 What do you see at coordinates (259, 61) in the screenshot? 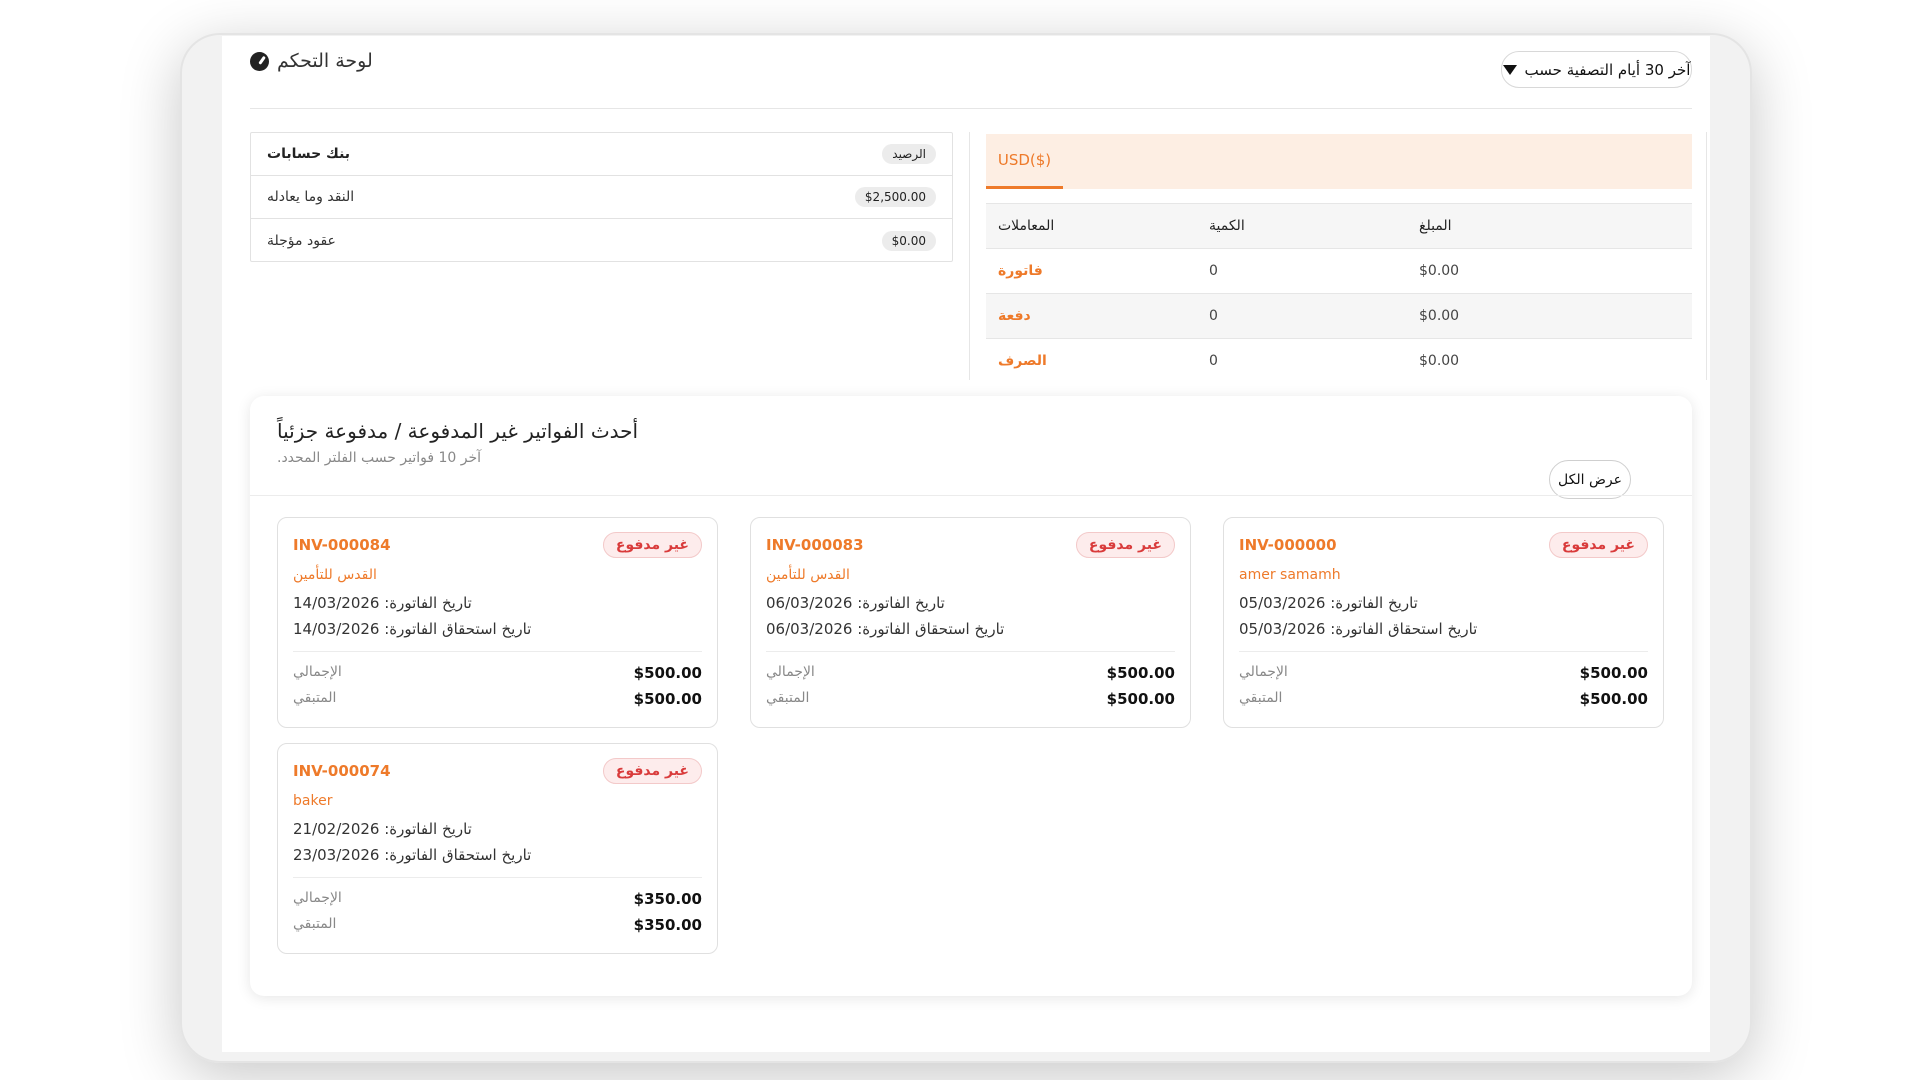
I see `dashboard-icon` at bounding box center [259, 61].